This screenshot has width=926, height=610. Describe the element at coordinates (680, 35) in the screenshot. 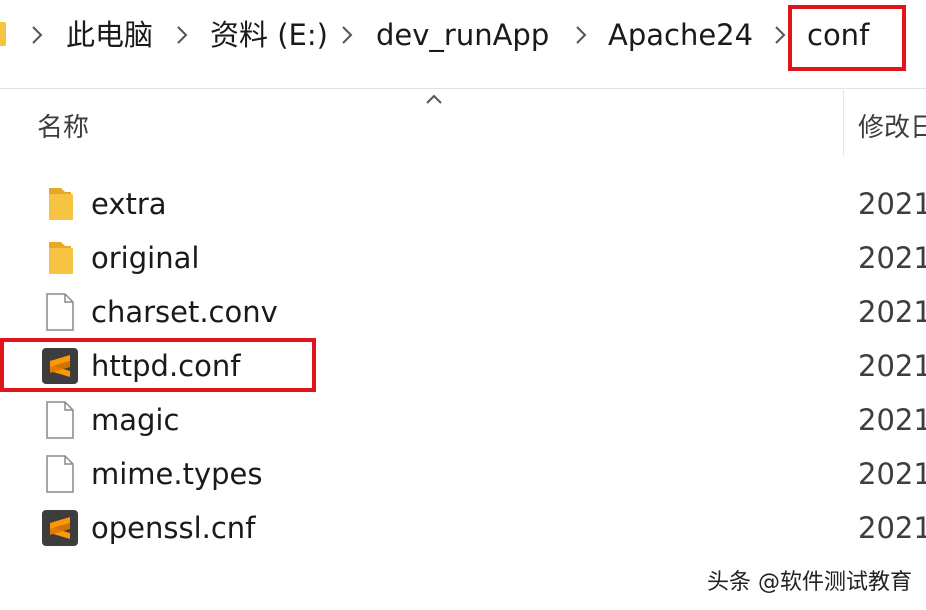

I see `breadcrumb-apache24: Apache24` at that location.